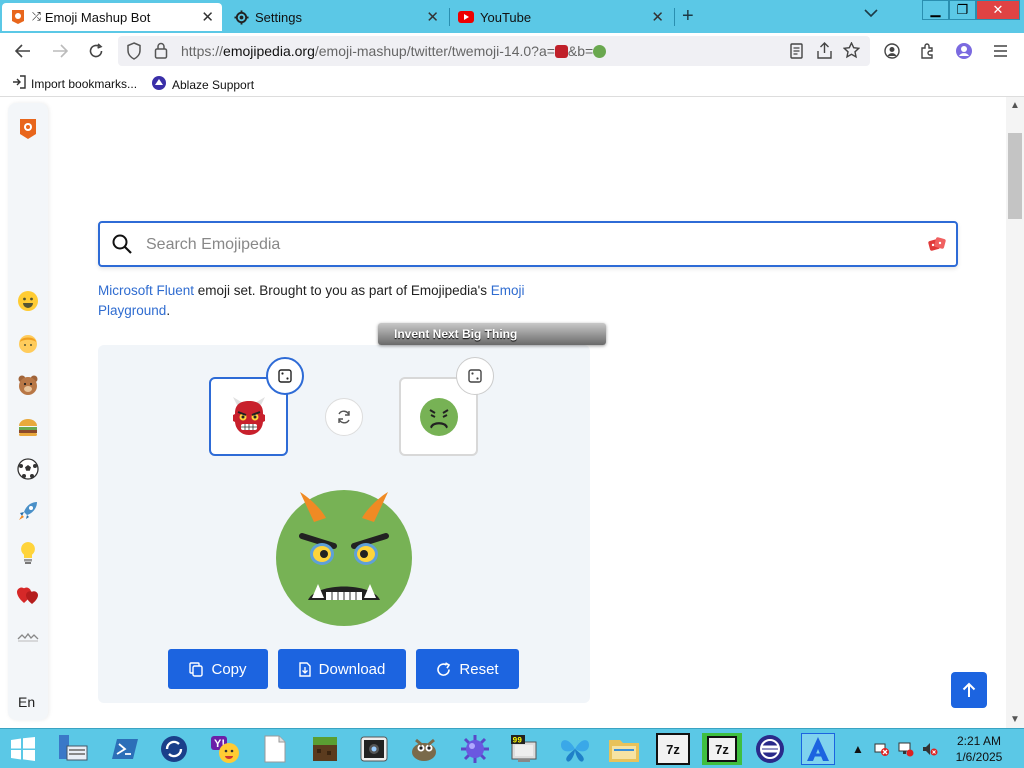  What do you see at coordinates (979, 749) in the screenshot?
I see `system-clock: 2:21 AM 1/6/2025` at bounding box center [979, 749].